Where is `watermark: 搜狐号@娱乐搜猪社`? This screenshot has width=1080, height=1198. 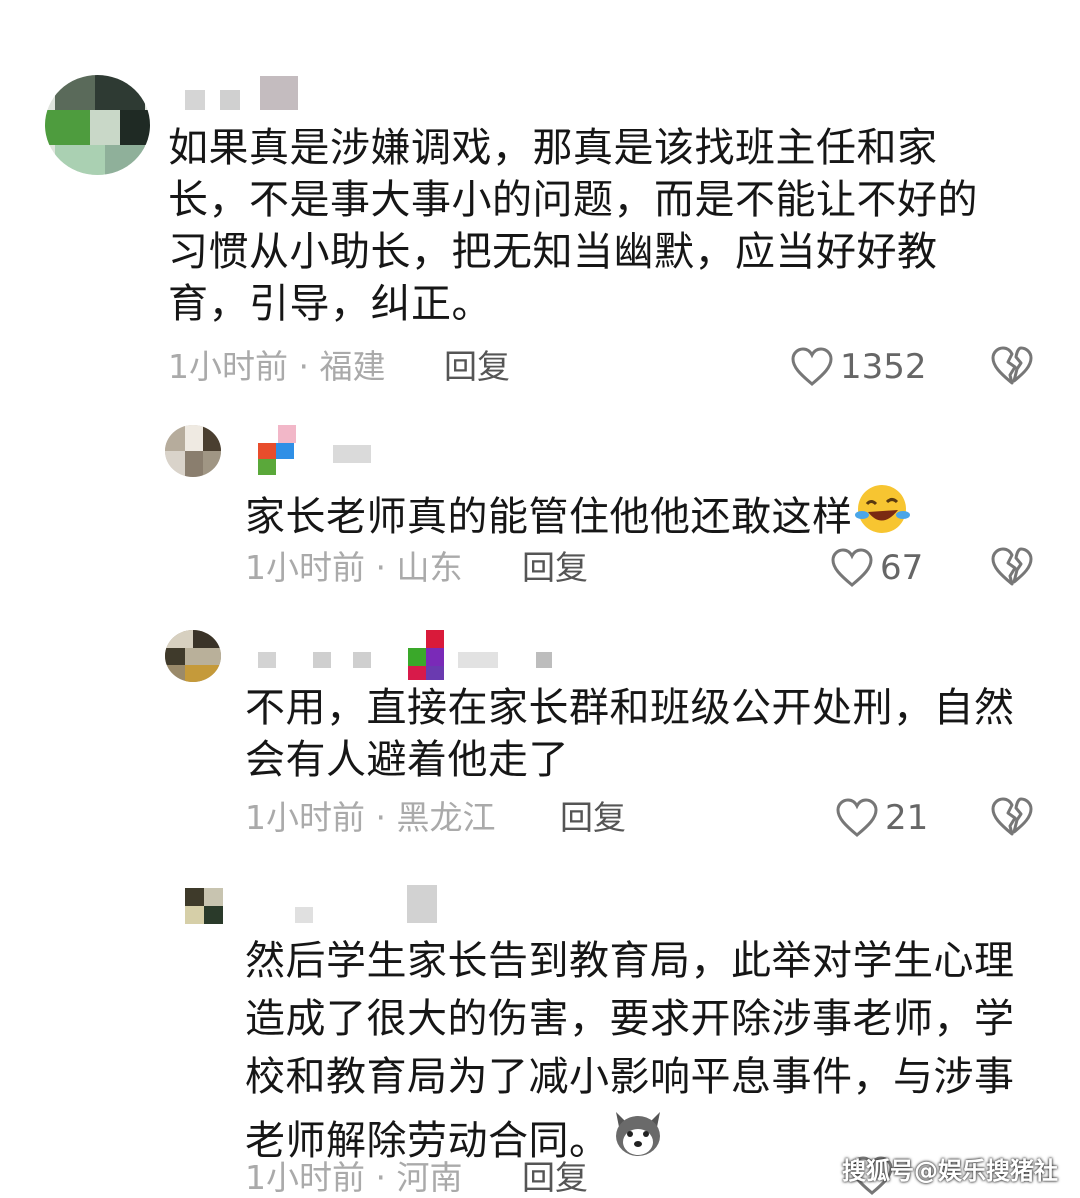 watermark: 搜狐号@娱乐搜猪社 is located at coordinates (950, 1171).